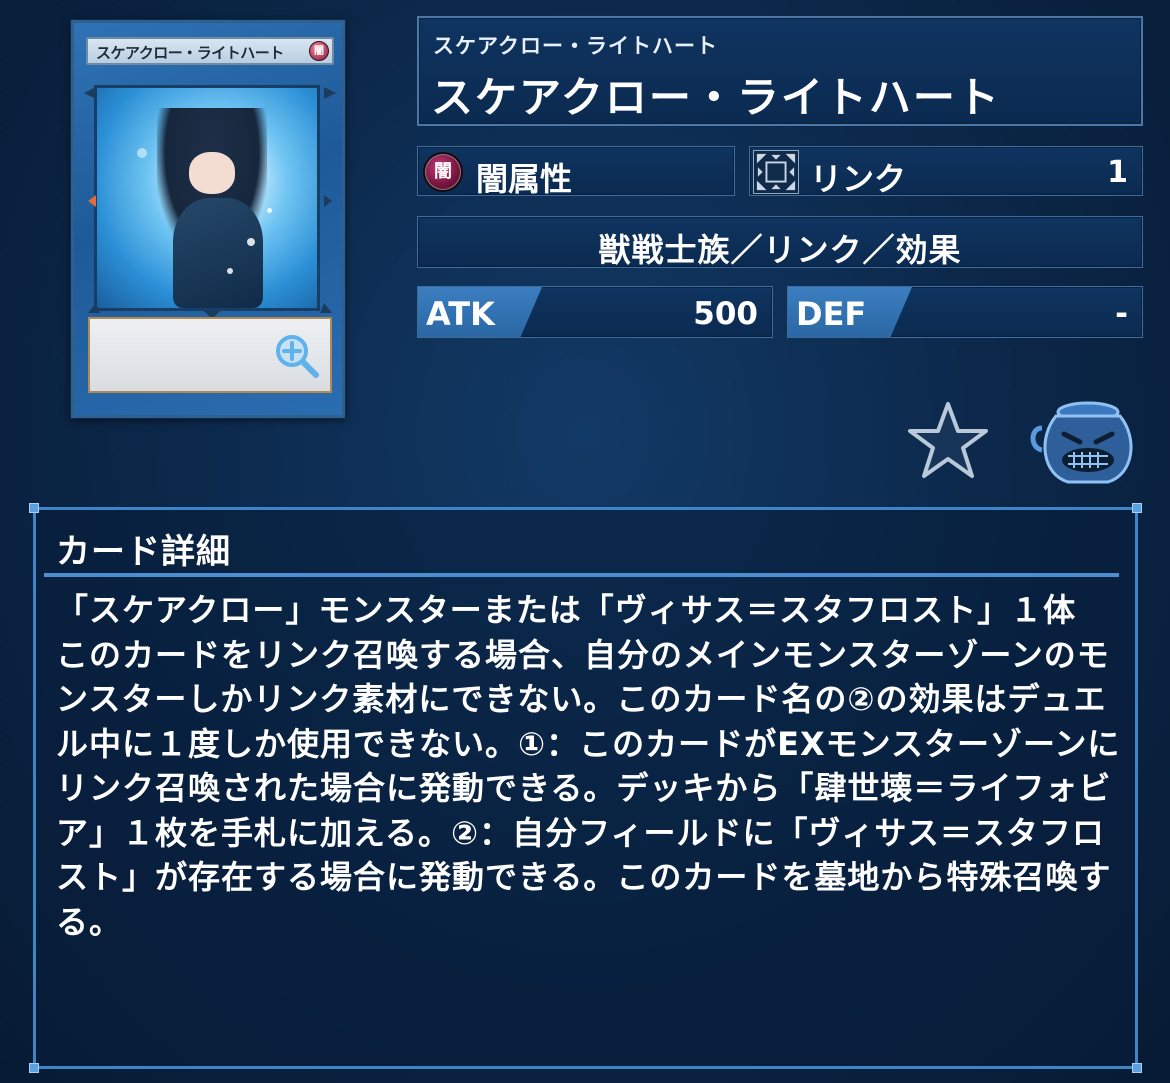 This screenshot has width=1170, height=1083. Describe the element at coordinates (780, 71) in the screenshot. I see `card-title-panel: スケアクロー・ライトハート スケアクロー・ライトハート` at that location.